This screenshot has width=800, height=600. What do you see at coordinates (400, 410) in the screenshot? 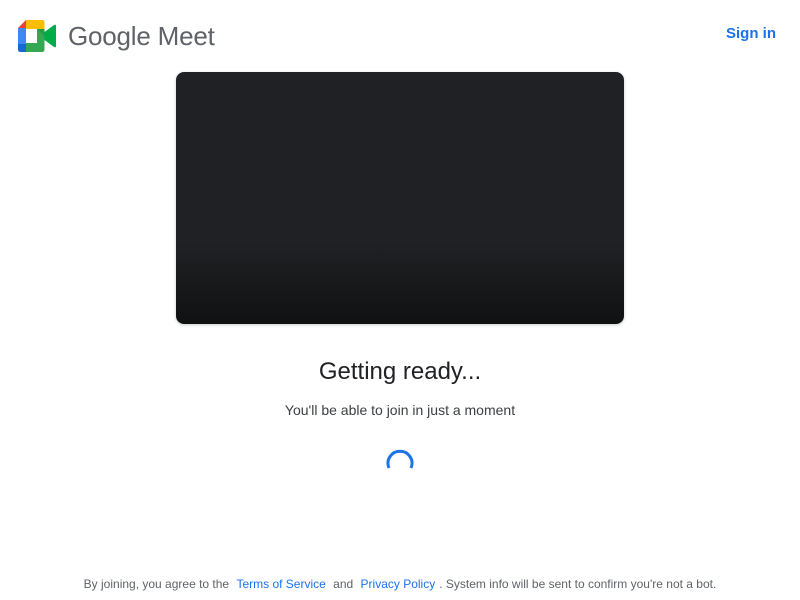
I see `status-subtitle: You'll be able to join in just a moment` at bounding box center [400, 410].